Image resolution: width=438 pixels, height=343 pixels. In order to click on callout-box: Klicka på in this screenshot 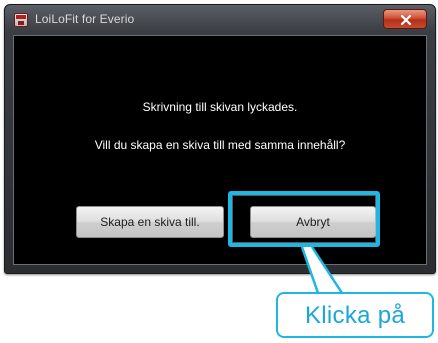, I will do `click(355, 315)`.